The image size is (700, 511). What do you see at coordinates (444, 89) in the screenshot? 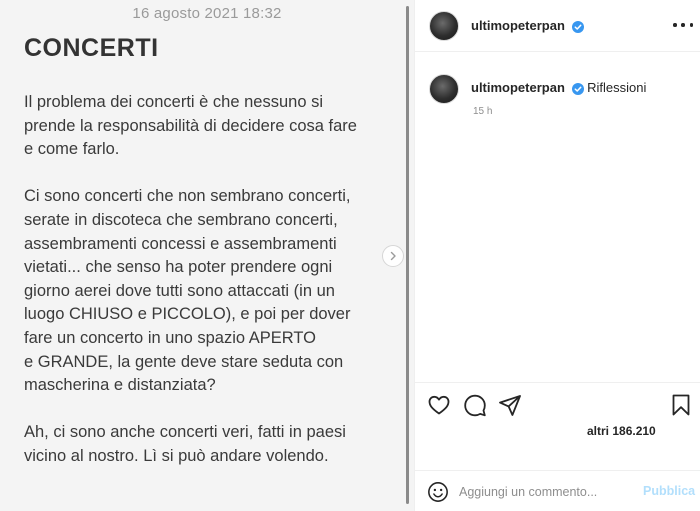
I see `caption-avatar` at bounding box center [444, 89].